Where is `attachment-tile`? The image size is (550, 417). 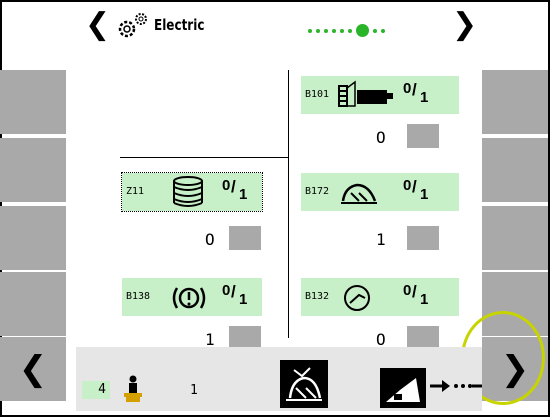 attachment-tile is located at coordinates (403, 388).